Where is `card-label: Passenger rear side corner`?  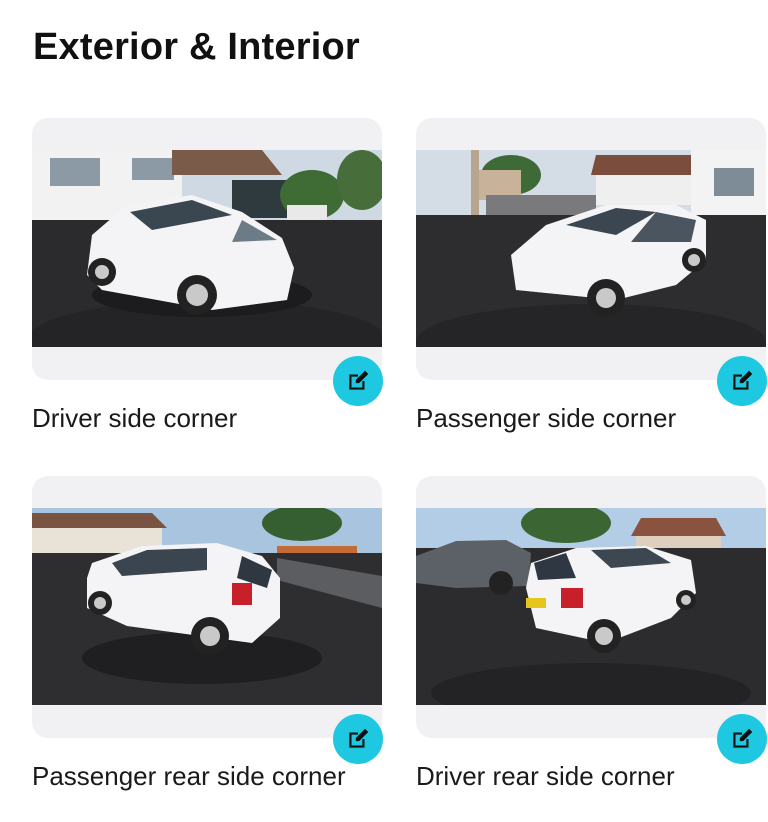
card-label: Passenger rear side corner is located at coordinates (189, 776).